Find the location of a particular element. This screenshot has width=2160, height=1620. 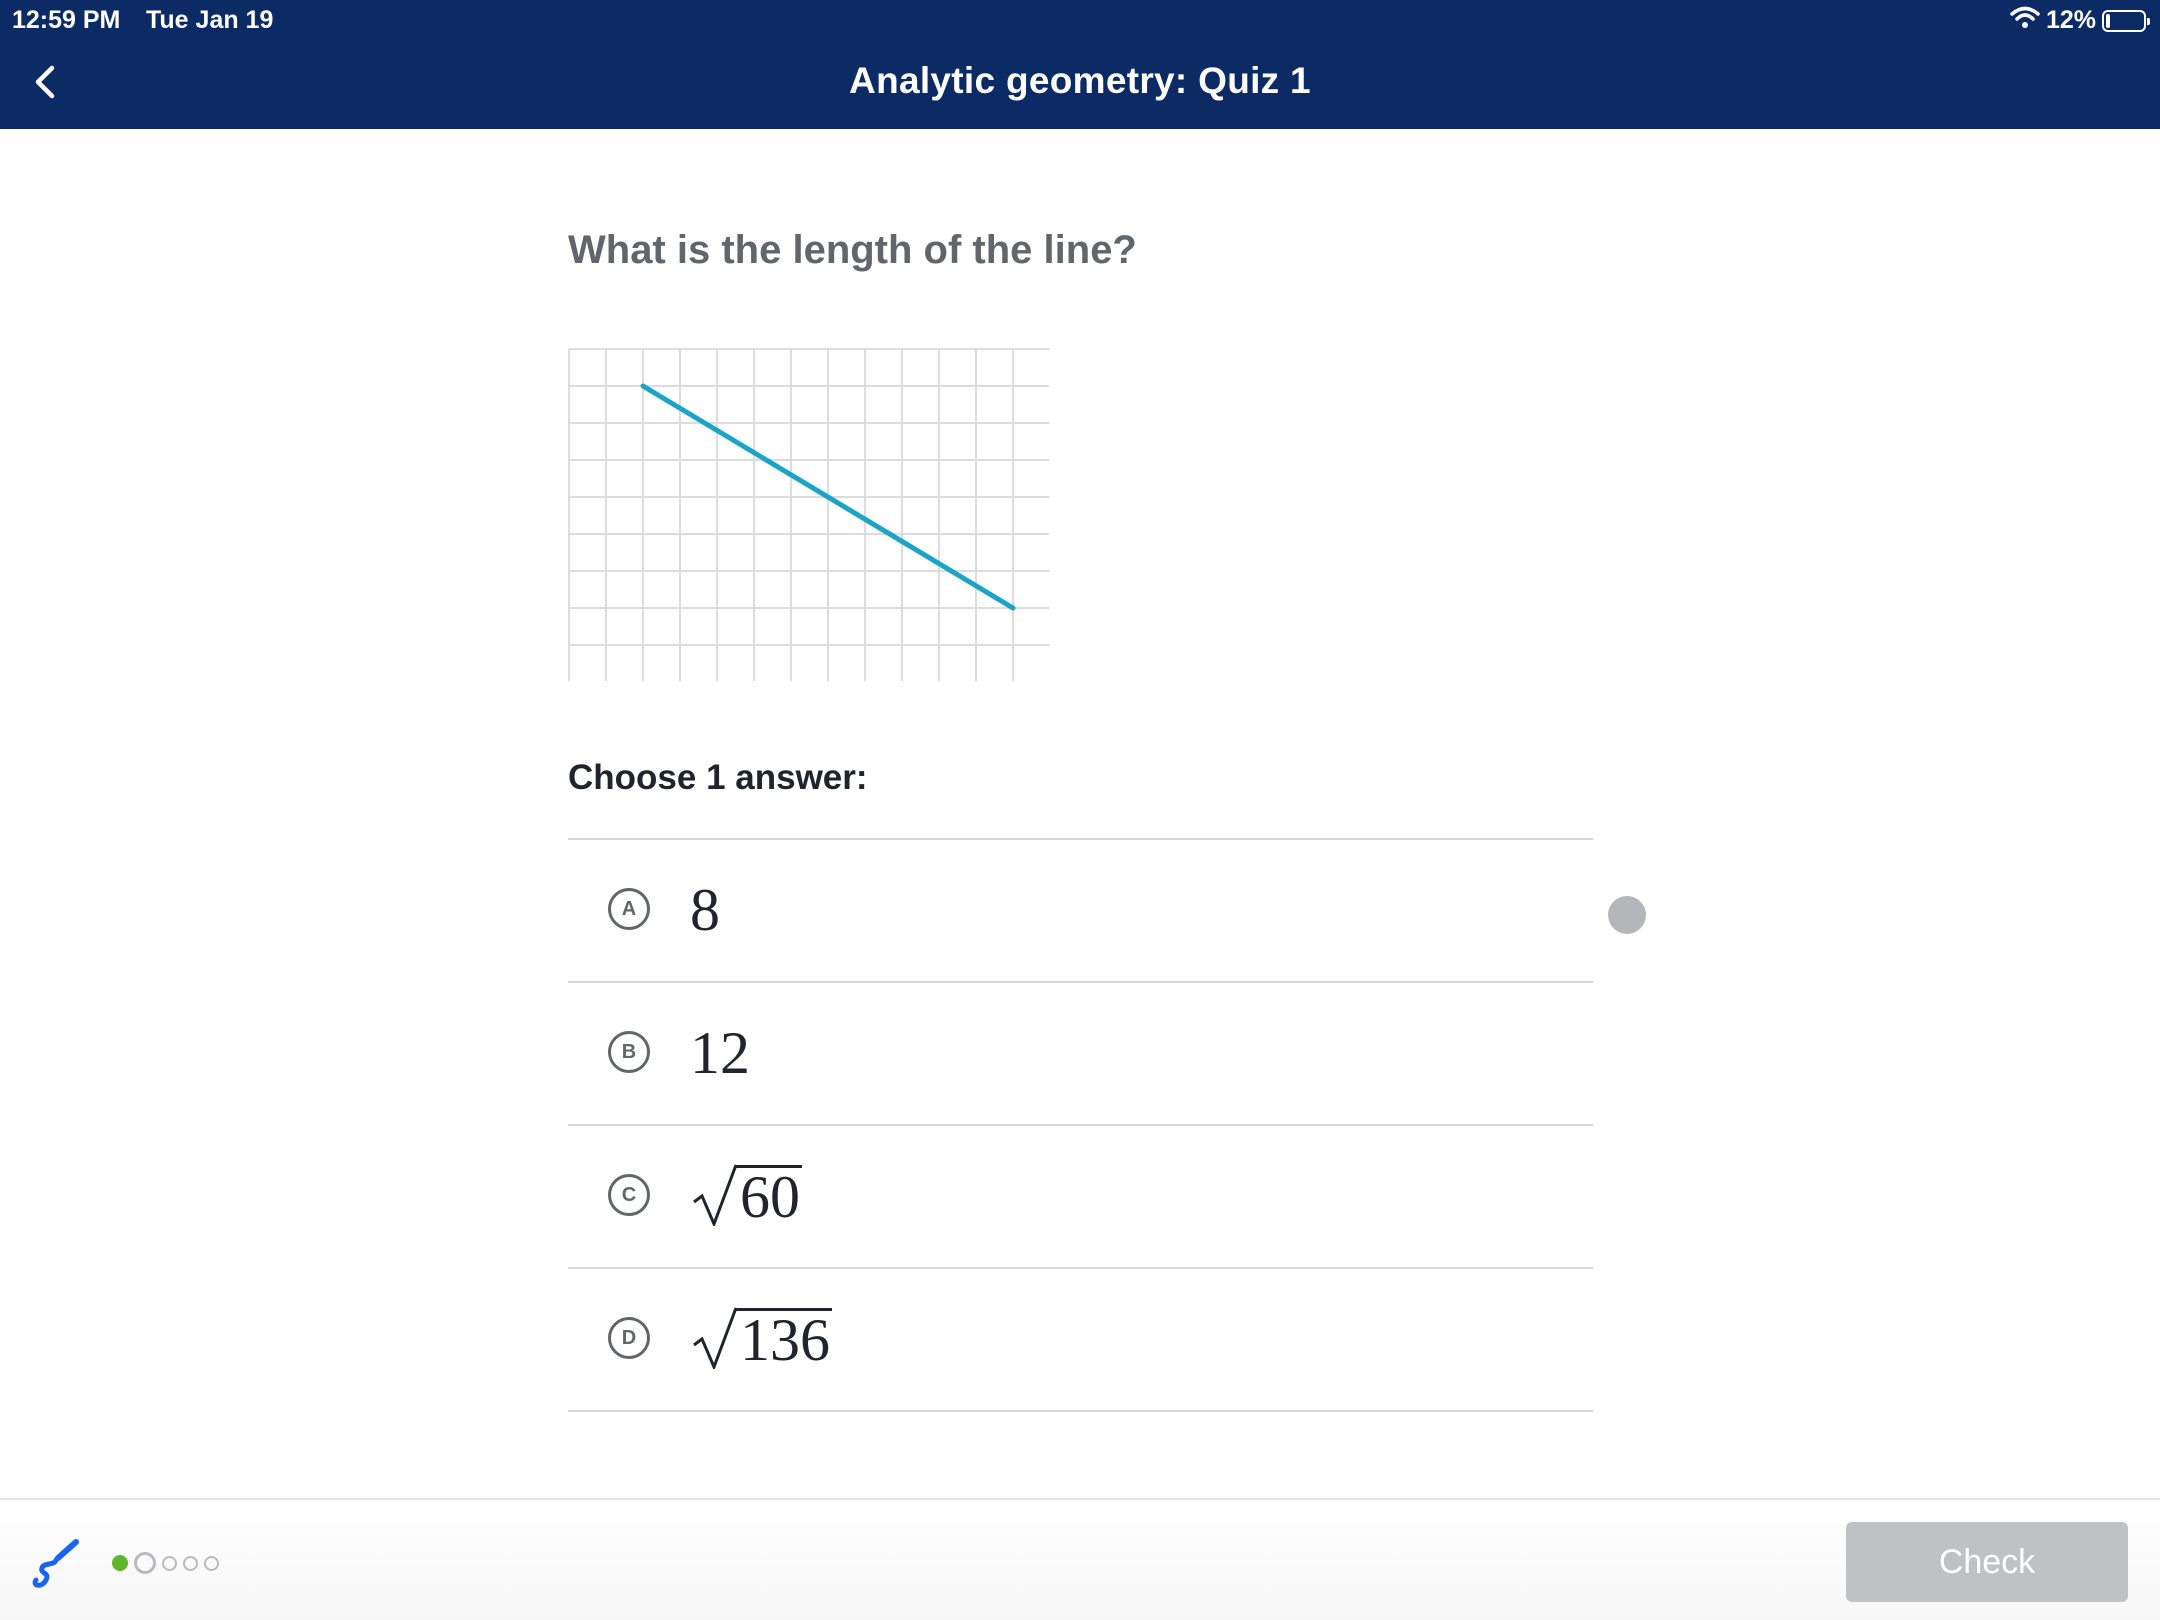

choice-value: 8 is located at coordinates (705, 910).